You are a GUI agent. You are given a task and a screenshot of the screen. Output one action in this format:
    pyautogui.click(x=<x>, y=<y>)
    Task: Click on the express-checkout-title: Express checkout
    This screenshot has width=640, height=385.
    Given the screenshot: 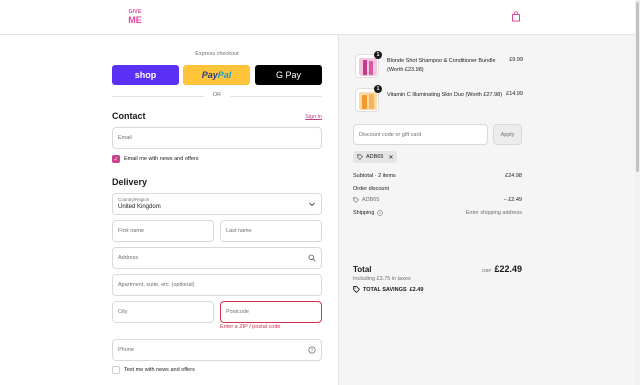 What is the action you would take?
    pyautogui.click(x=217, y=54)
    